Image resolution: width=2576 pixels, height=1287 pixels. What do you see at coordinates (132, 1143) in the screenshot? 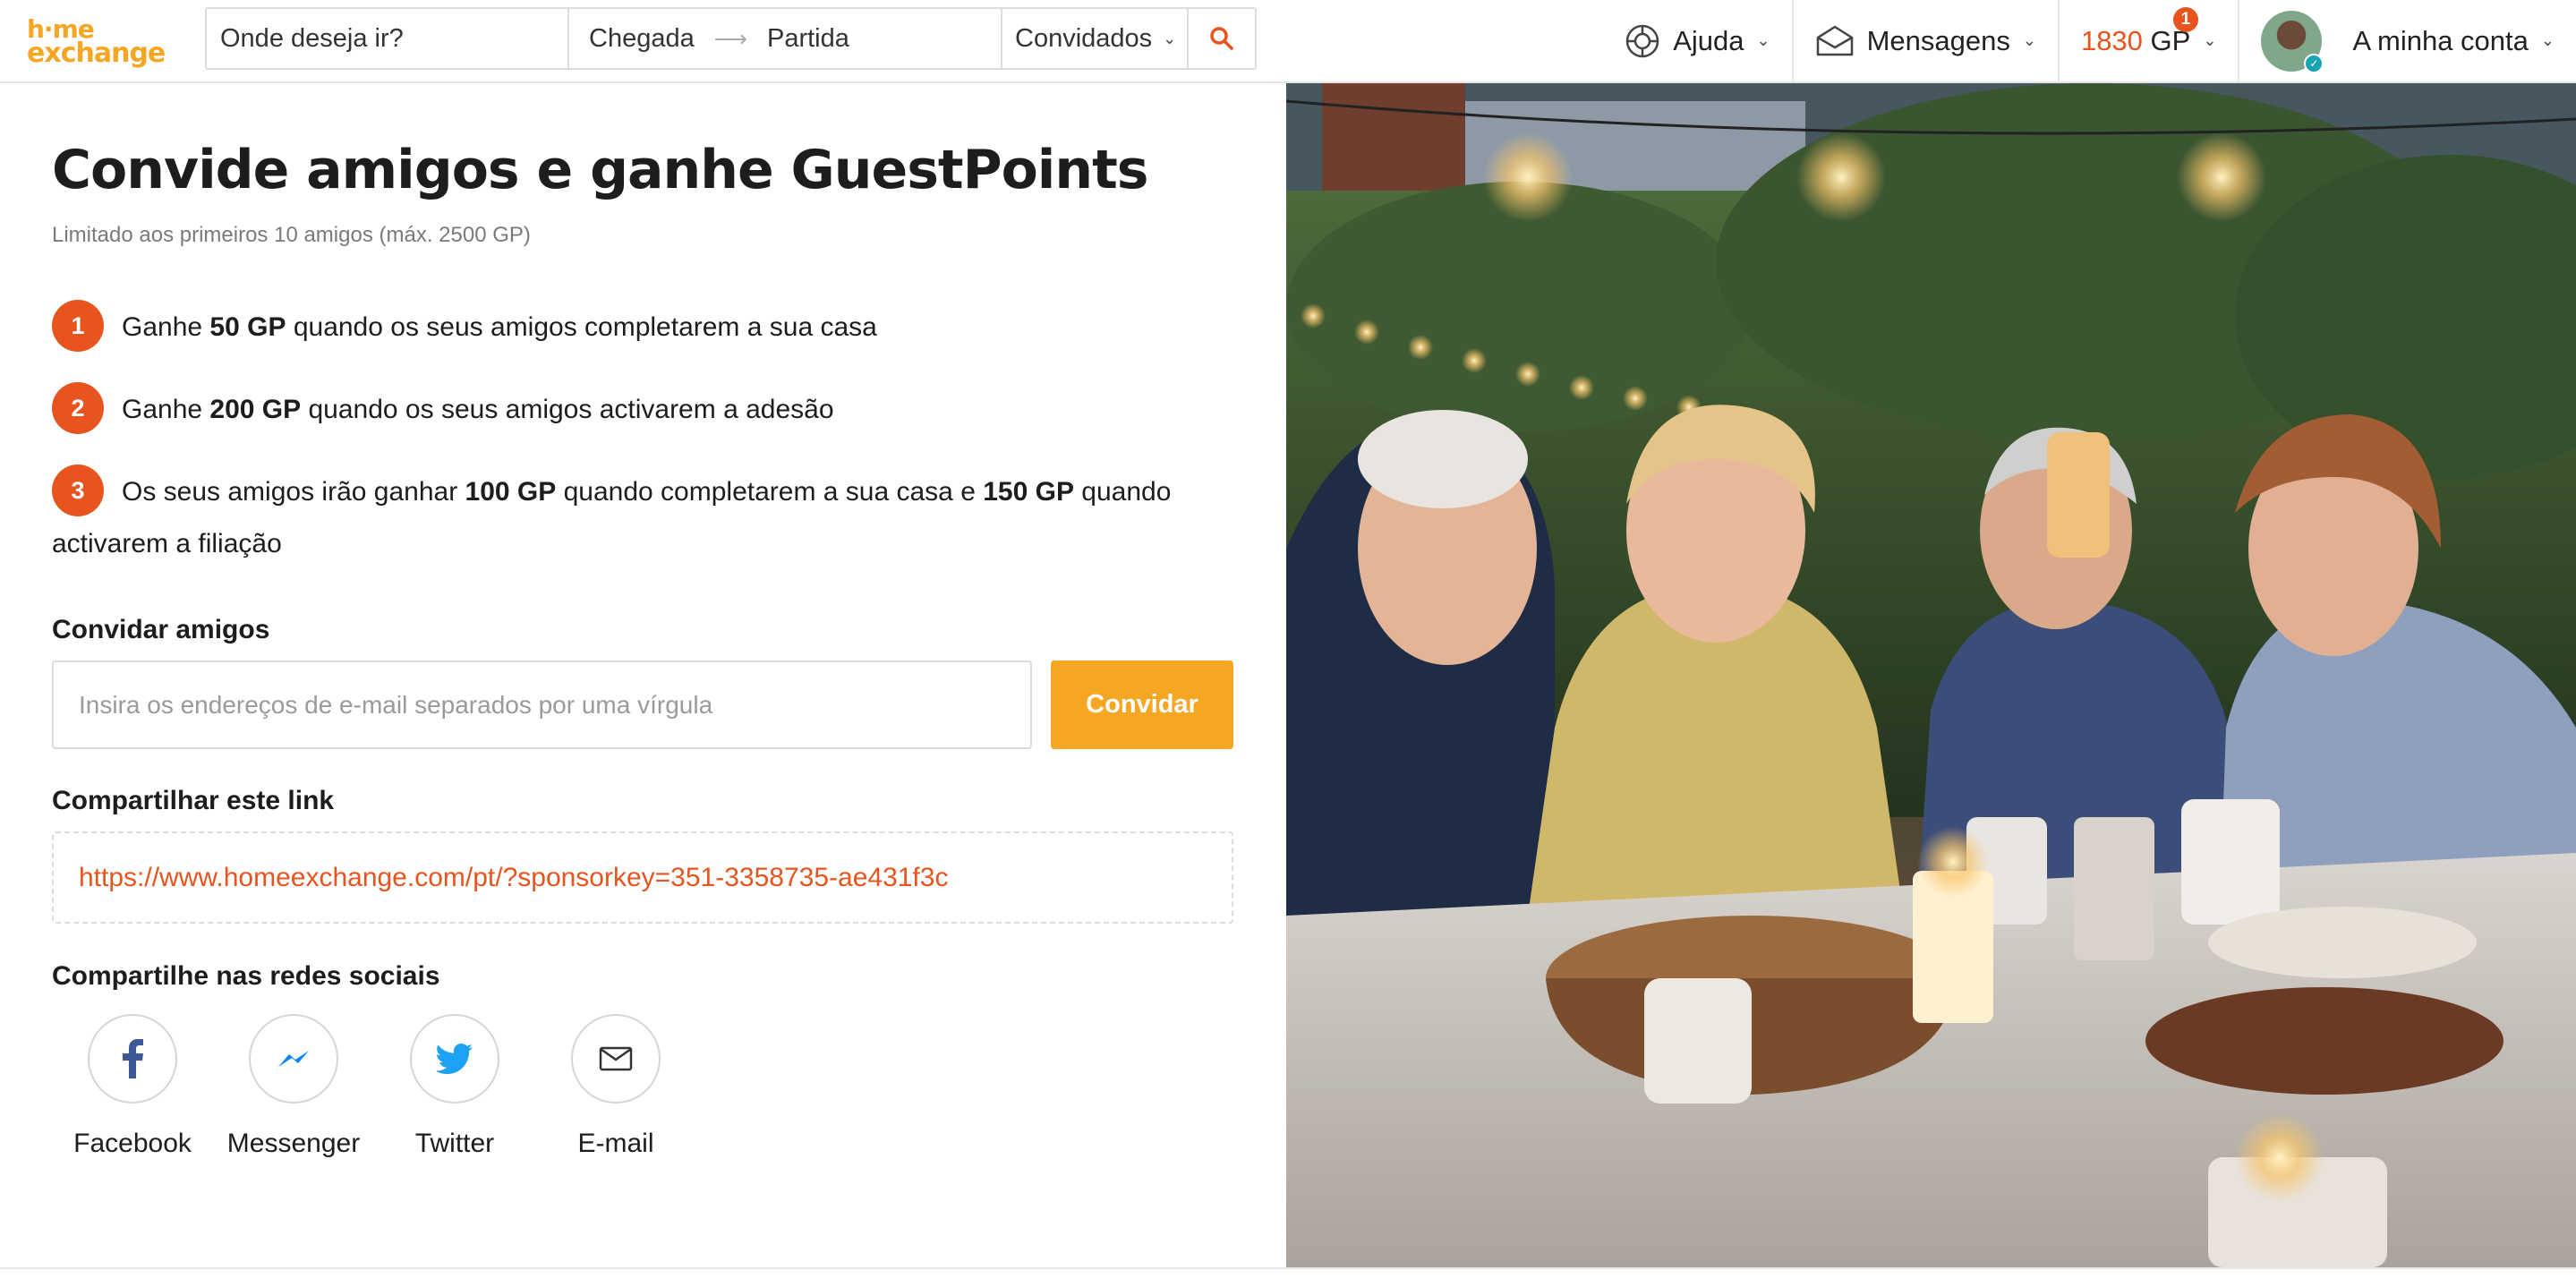
I see `facebook-label: Facebook` at bounding box center [132, 1143].